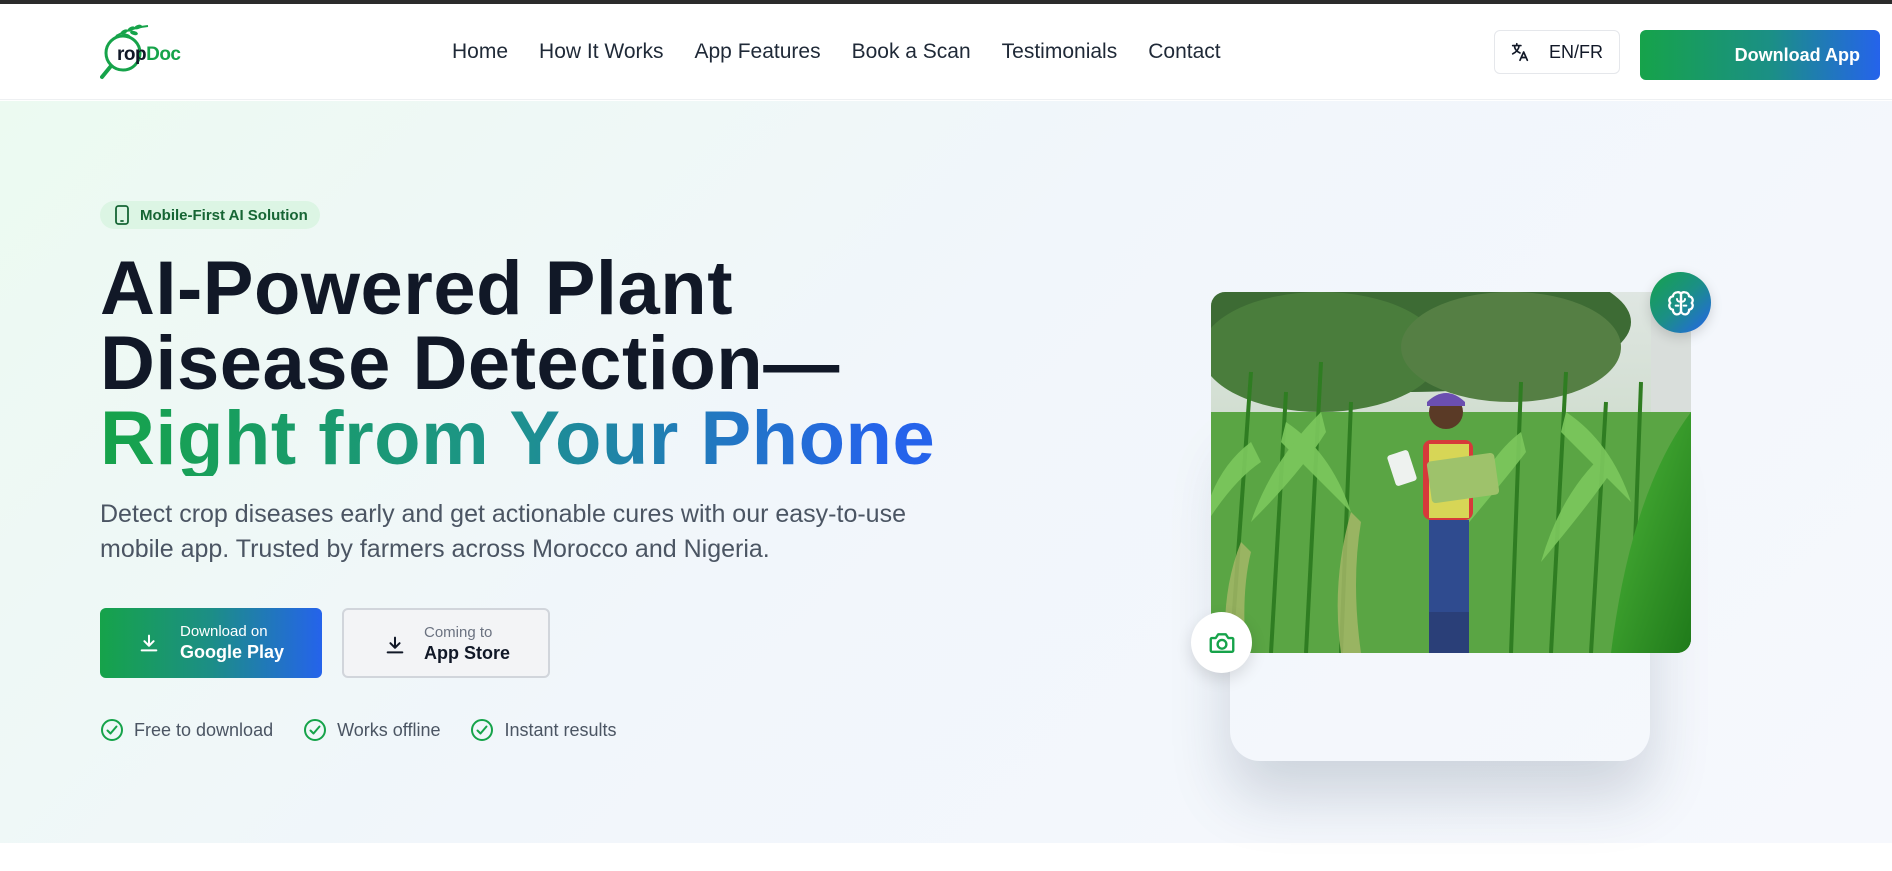 Image resolution: width=1892 pixels, height=871 pixels. Describe the element at coordinates (232, 652) in the screenshot. I see `google-play-label: Google Play` at that location.